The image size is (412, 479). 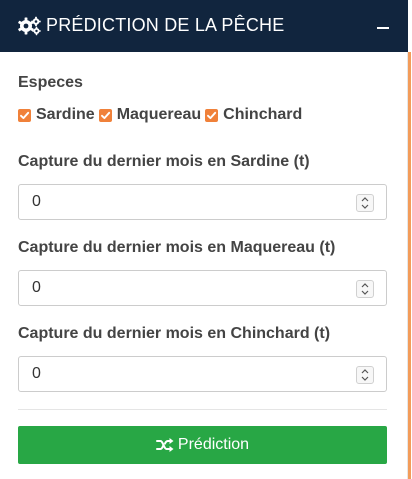 I want to click on maquereau-capture-label: Capture du dernier mois en Maquereau (t), so click(x=177, y=247).